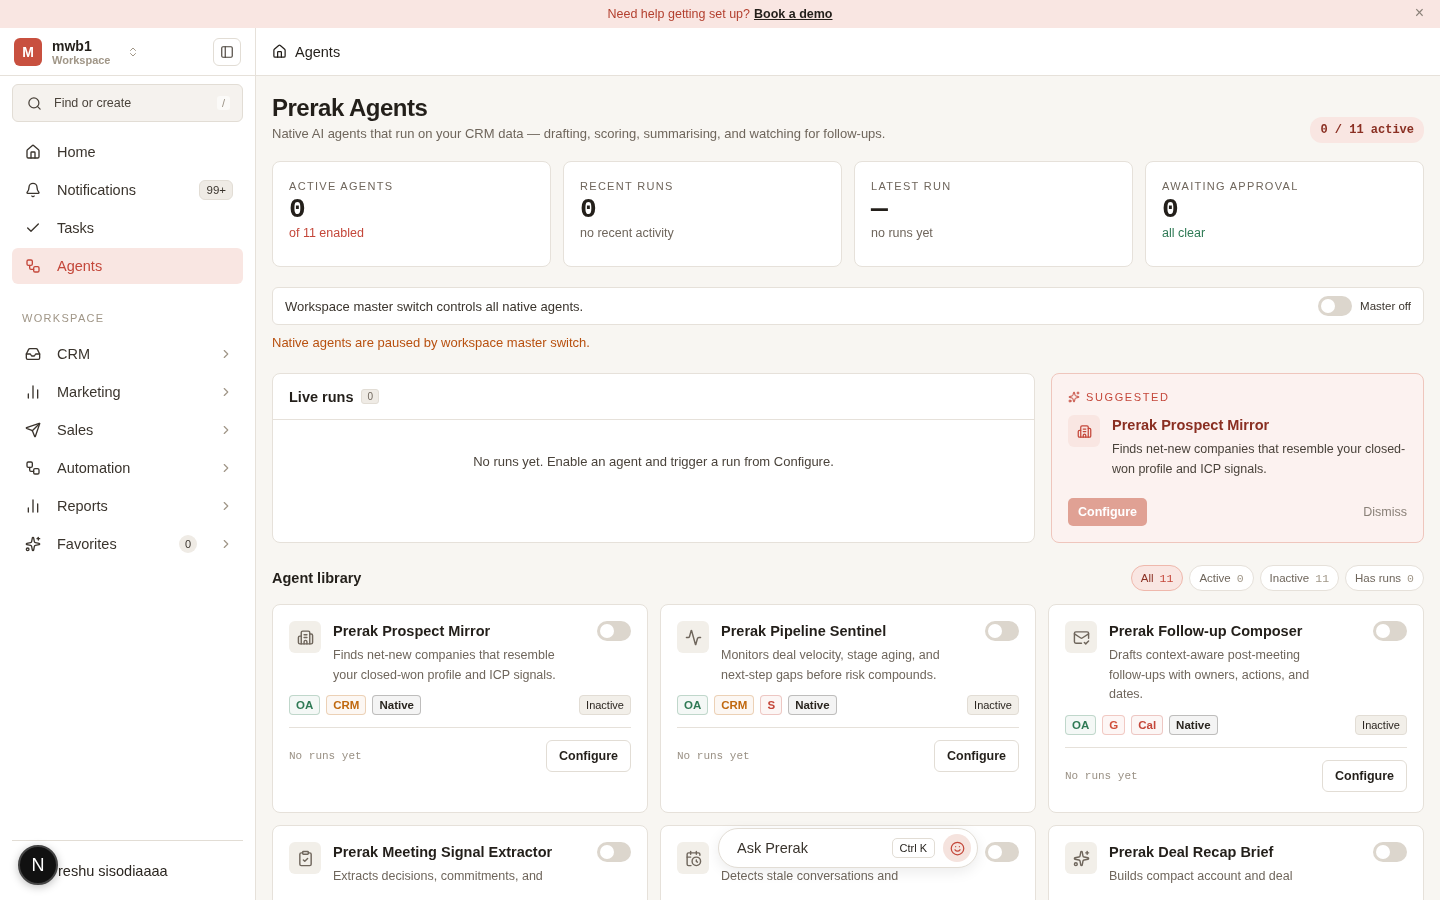  Describe the element at coordinates (1335, 306) in the screenshot. I see `master-toggle` at that location.